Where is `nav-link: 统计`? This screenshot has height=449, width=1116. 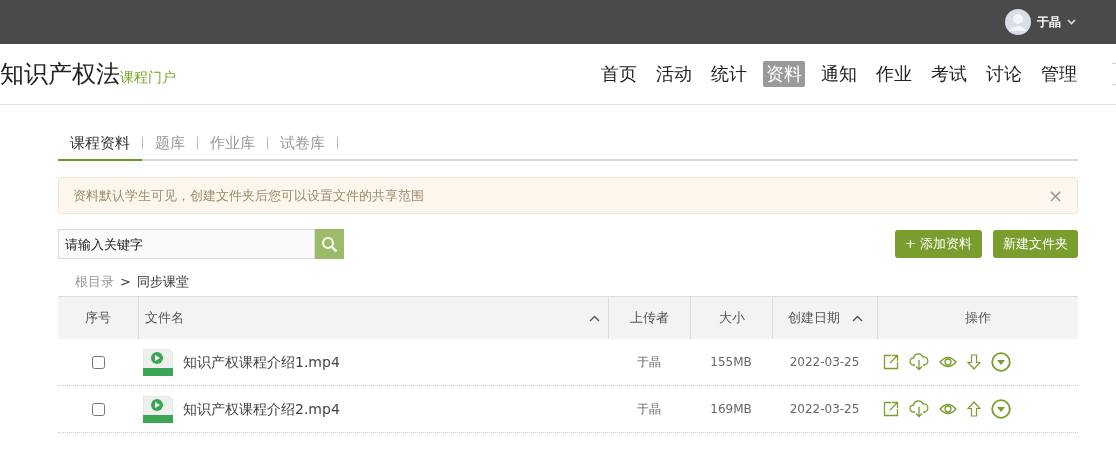
nav-link: 统计 is located at coordinates (729, 74).